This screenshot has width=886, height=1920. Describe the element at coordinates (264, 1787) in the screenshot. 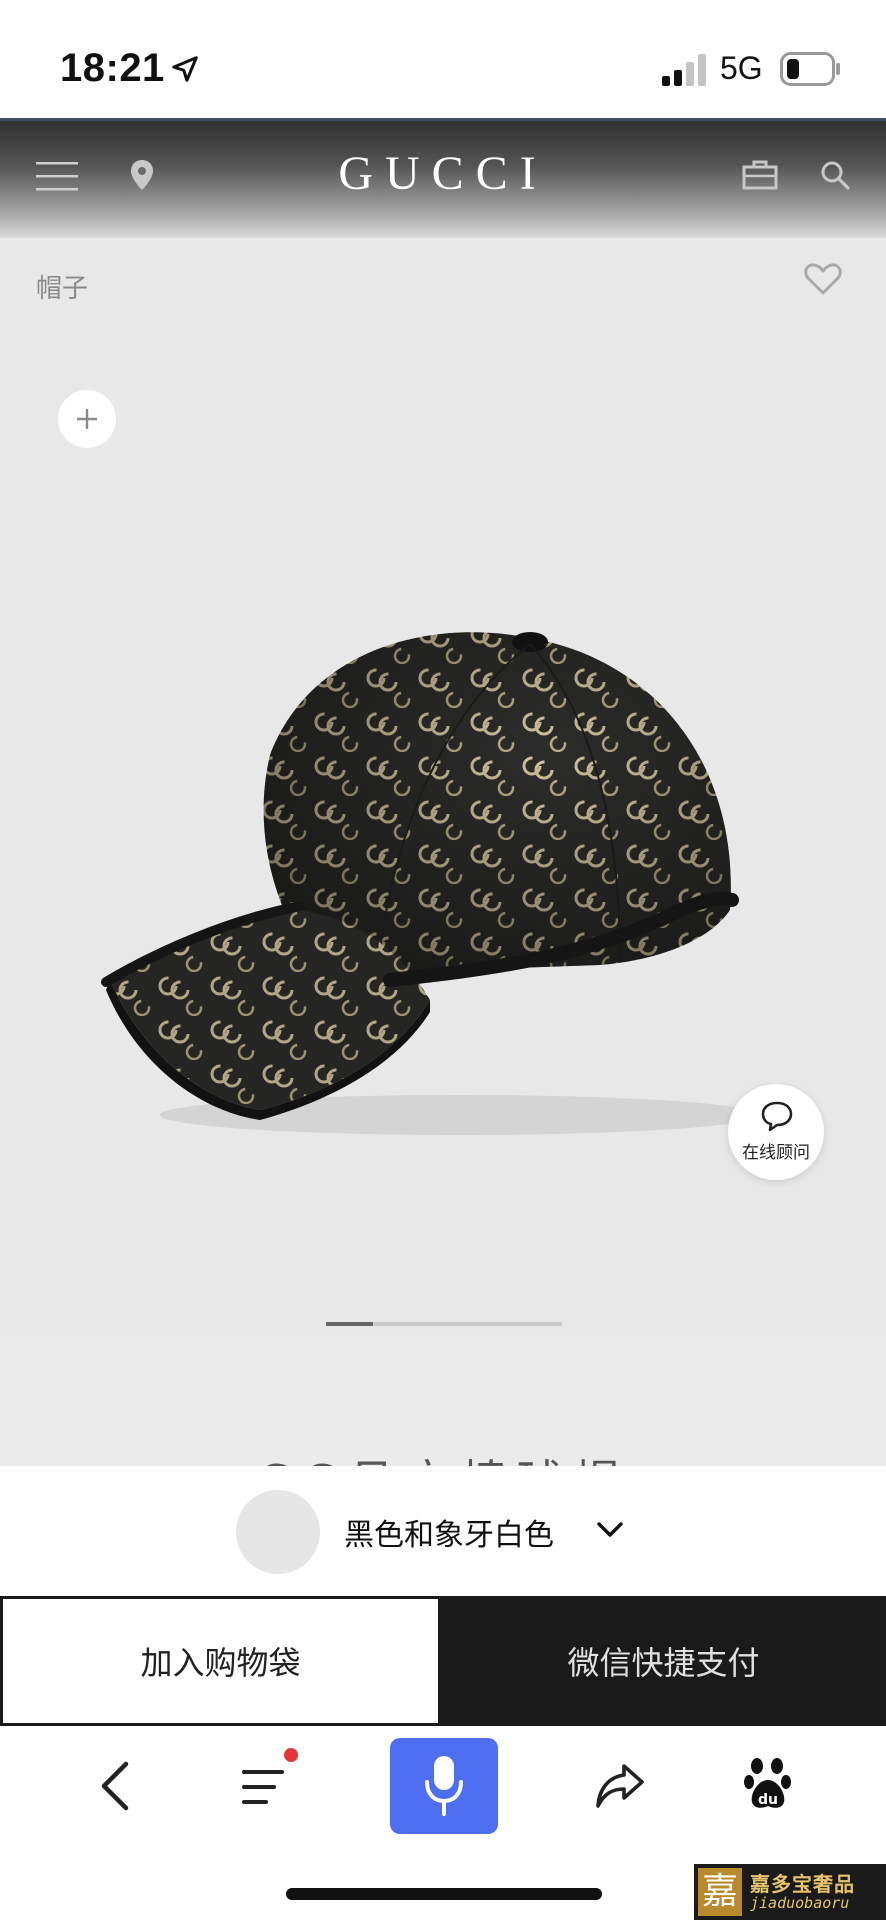

I see `list-icon` at that location.